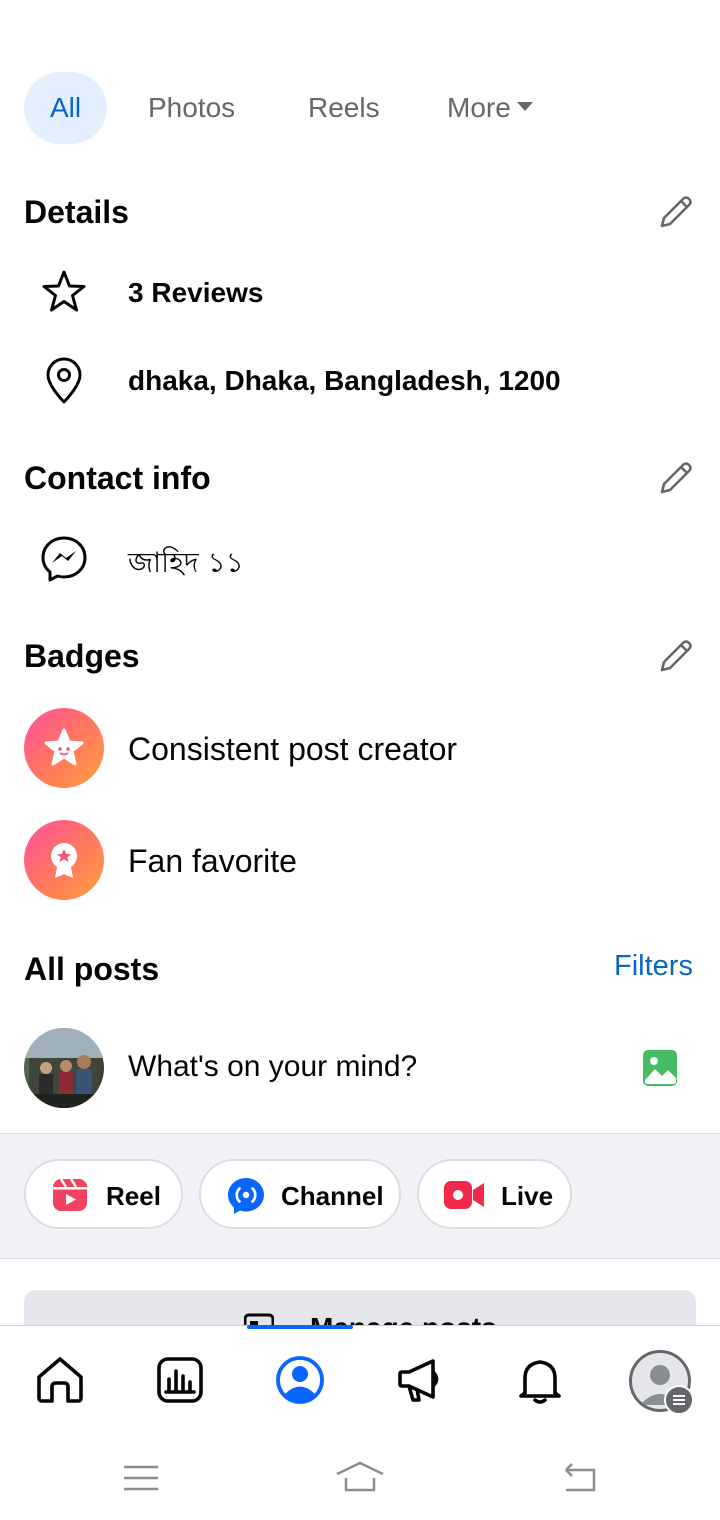  What do you see at coordinates (344, 380) in the screenshot?
I see `location-text: dhaka, Dhaka, Bangladesh, 1200` at bounding box center [344, 380].